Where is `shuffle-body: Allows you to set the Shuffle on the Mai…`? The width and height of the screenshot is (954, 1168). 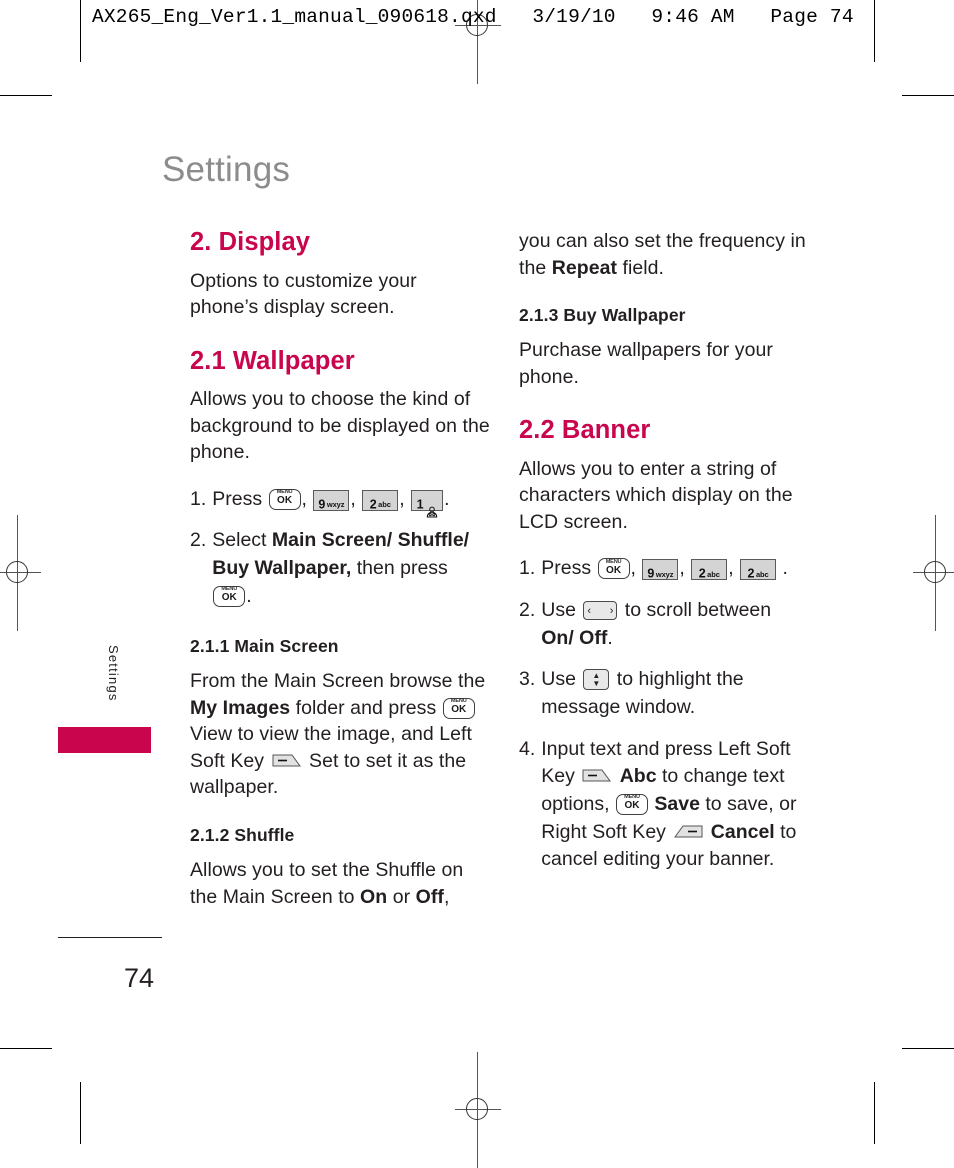
shuffle-body: Allows you to set the Shuffle on the Mai… is located at coordinates (340, 883).